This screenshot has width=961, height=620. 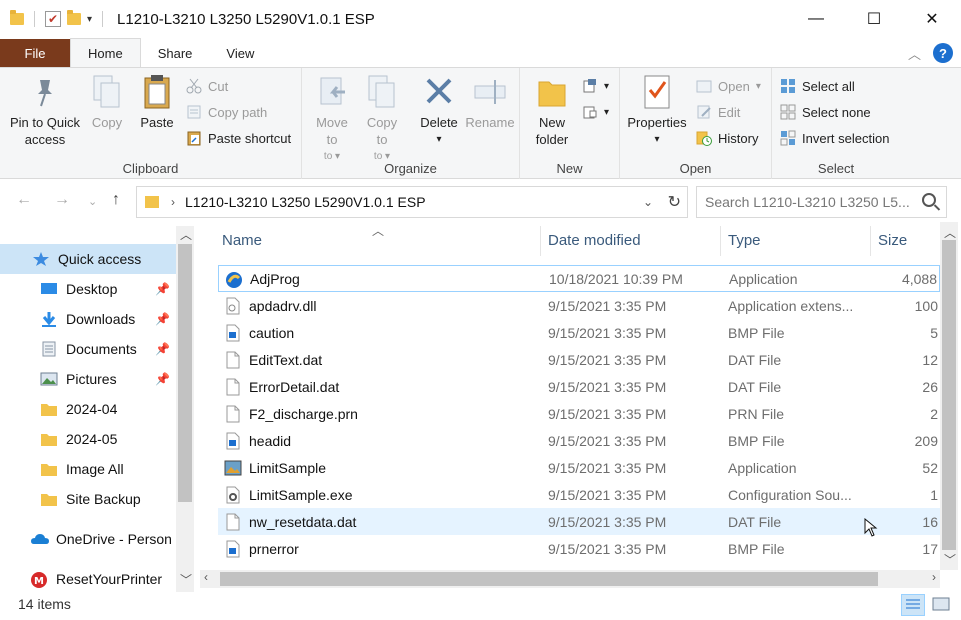 What do you see at coordinates (657, 92) in the screenshot?
I see `properties-icon` at bounding box center [657, 92].